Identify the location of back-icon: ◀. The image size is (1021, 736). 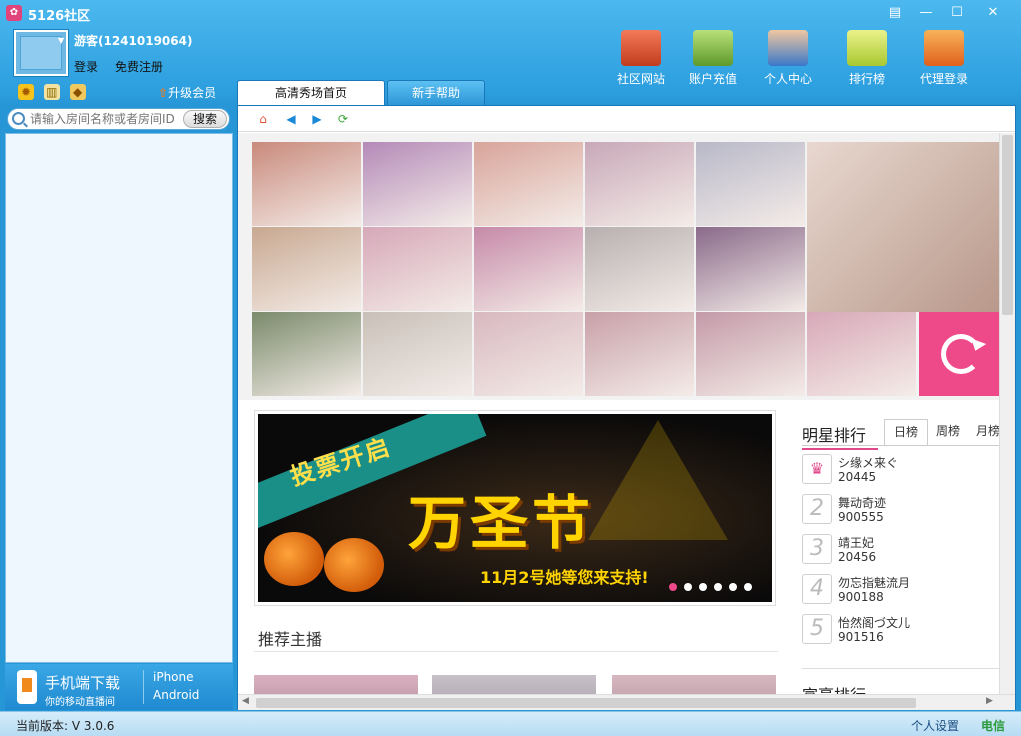
(291, 119).